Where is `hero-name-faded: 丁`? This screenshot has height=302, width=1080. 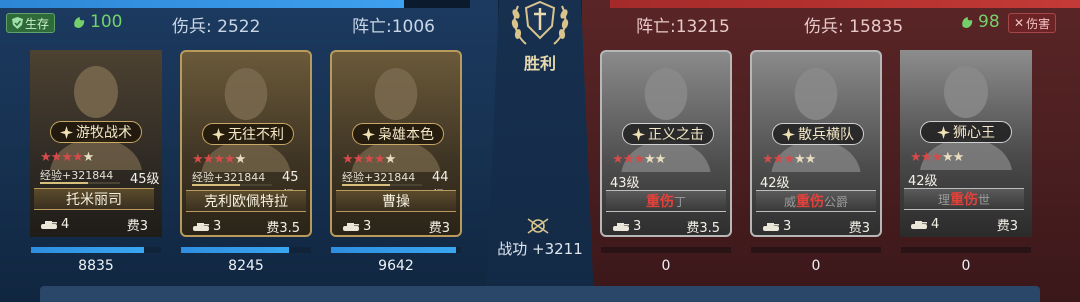
hero-name-faded: 丁 is located at coordinates (679, 201).